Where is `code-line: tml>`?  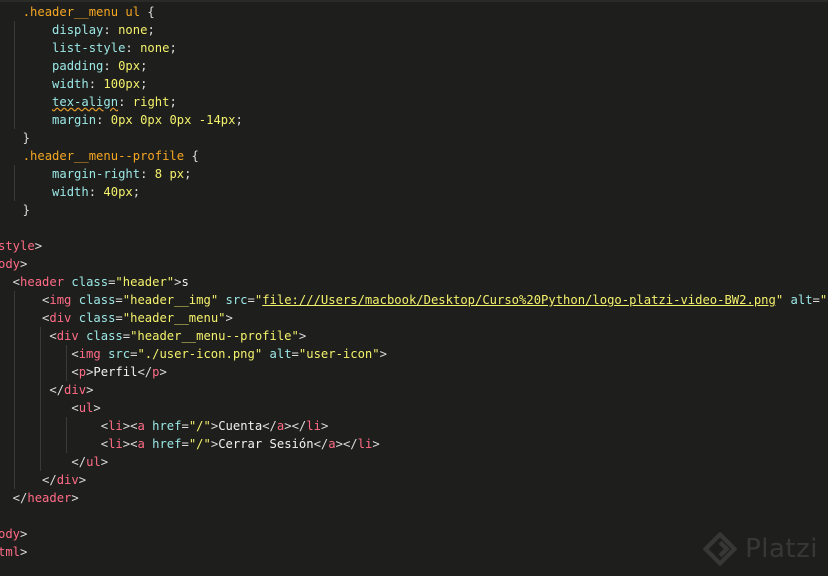
code-line: tml> is located at coordinates (13, 552).